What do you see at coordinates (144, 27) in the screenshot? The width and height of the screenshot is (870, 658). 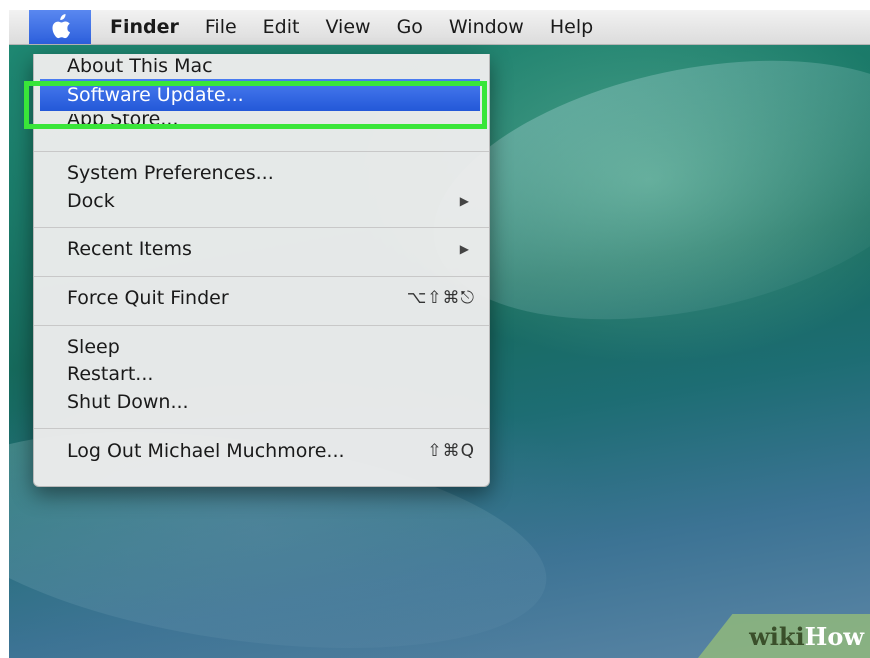 I see `menu-finder: Finder` at bounding box center [144, 27].